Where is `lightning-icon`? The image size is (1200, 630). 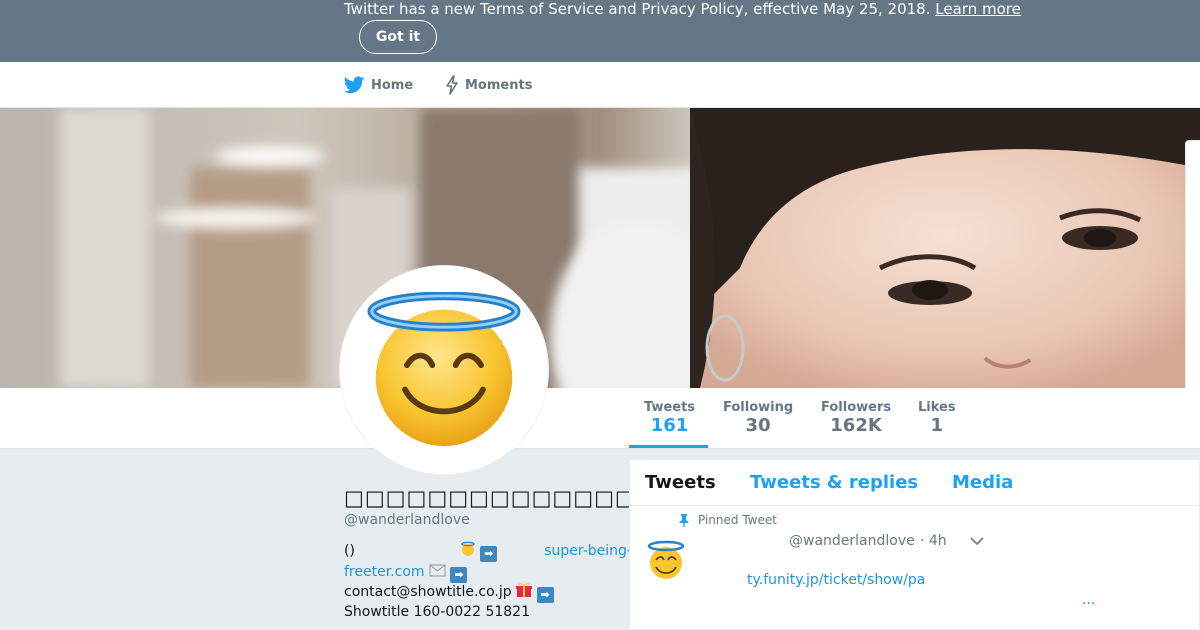 lightning-icon is located at coordinates (452, 85).